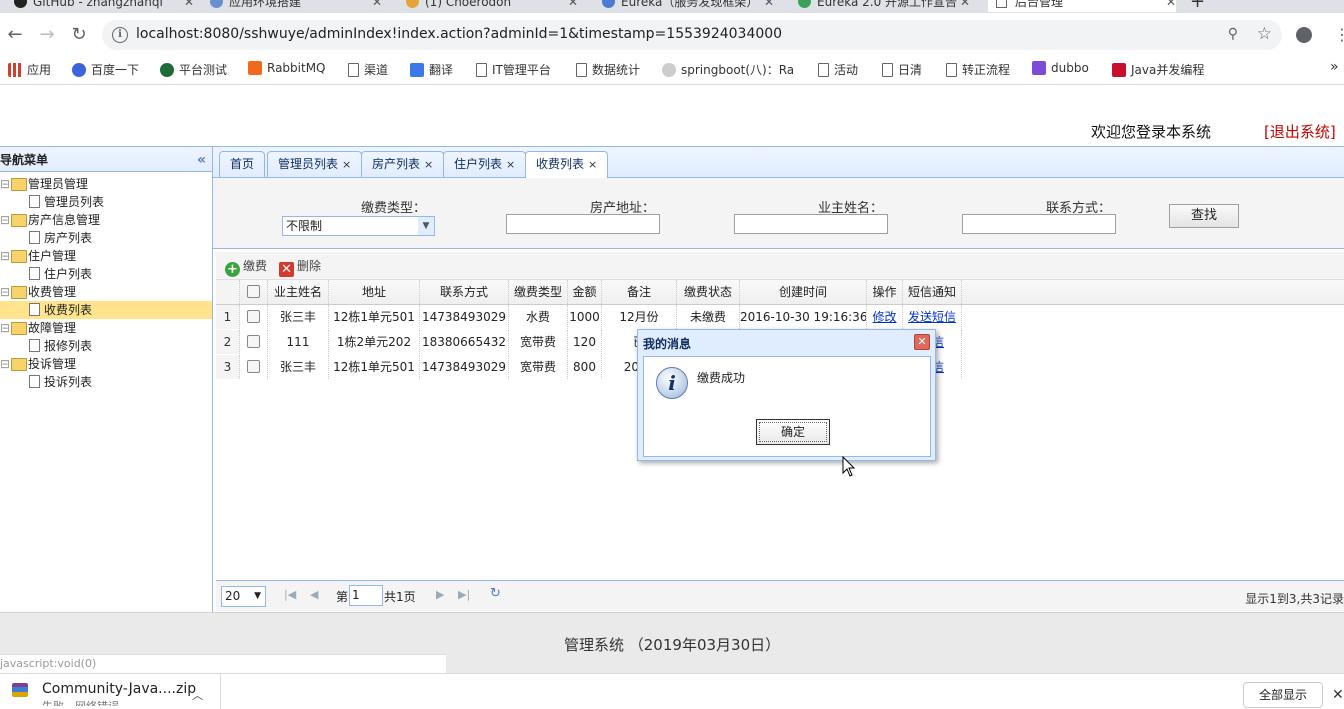 The image size is (1344, 709). I want to click on download-item: Community-Java....zip 失败 - 网络错误 ︿, so click(110, 691).